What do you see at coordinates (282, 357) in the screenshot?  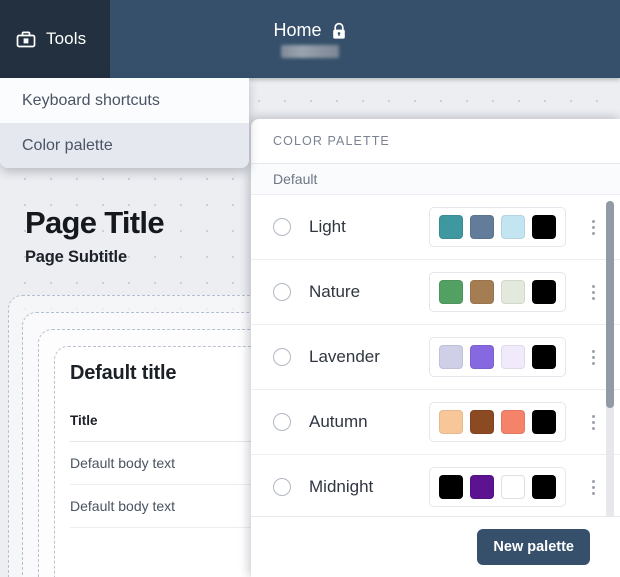 I see `palette-radio-lavender` at bounding box center [282, 357].